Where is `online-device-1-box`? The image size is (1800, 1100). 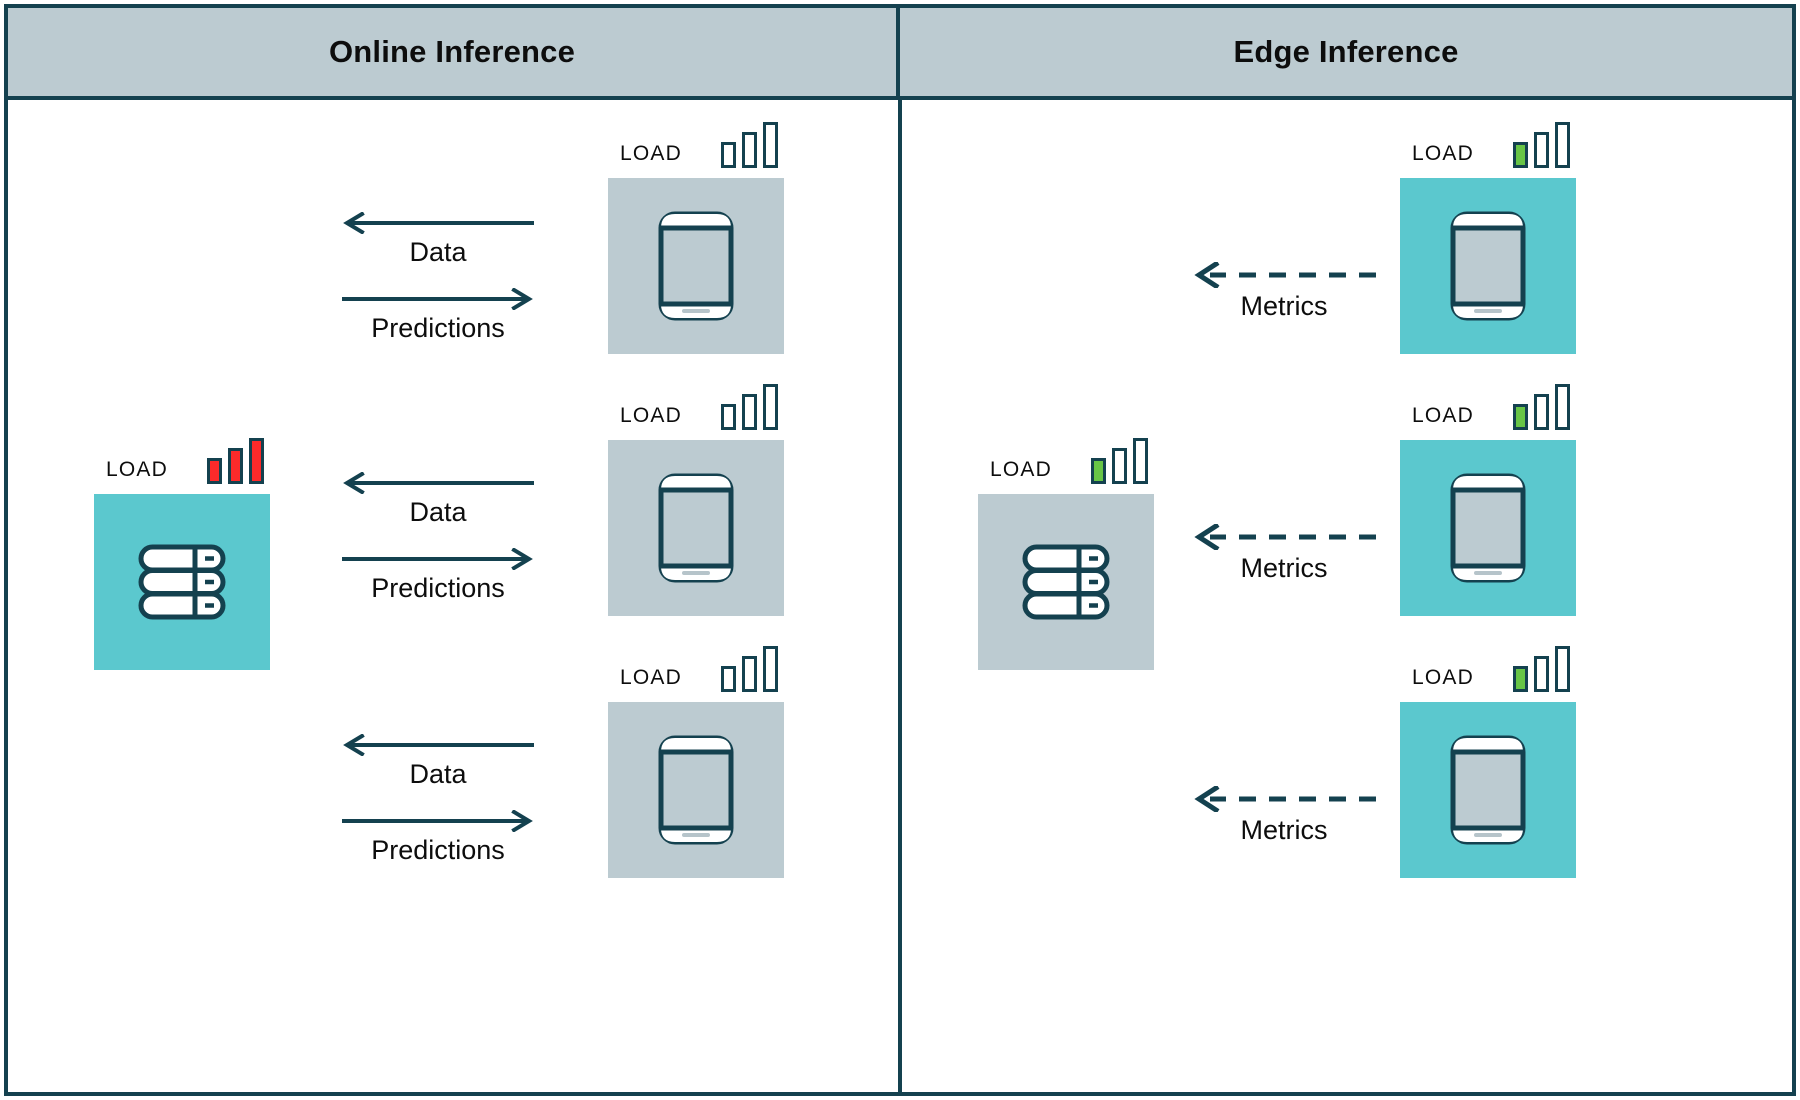
online-device-1-box is located at coordinates (696, 266).